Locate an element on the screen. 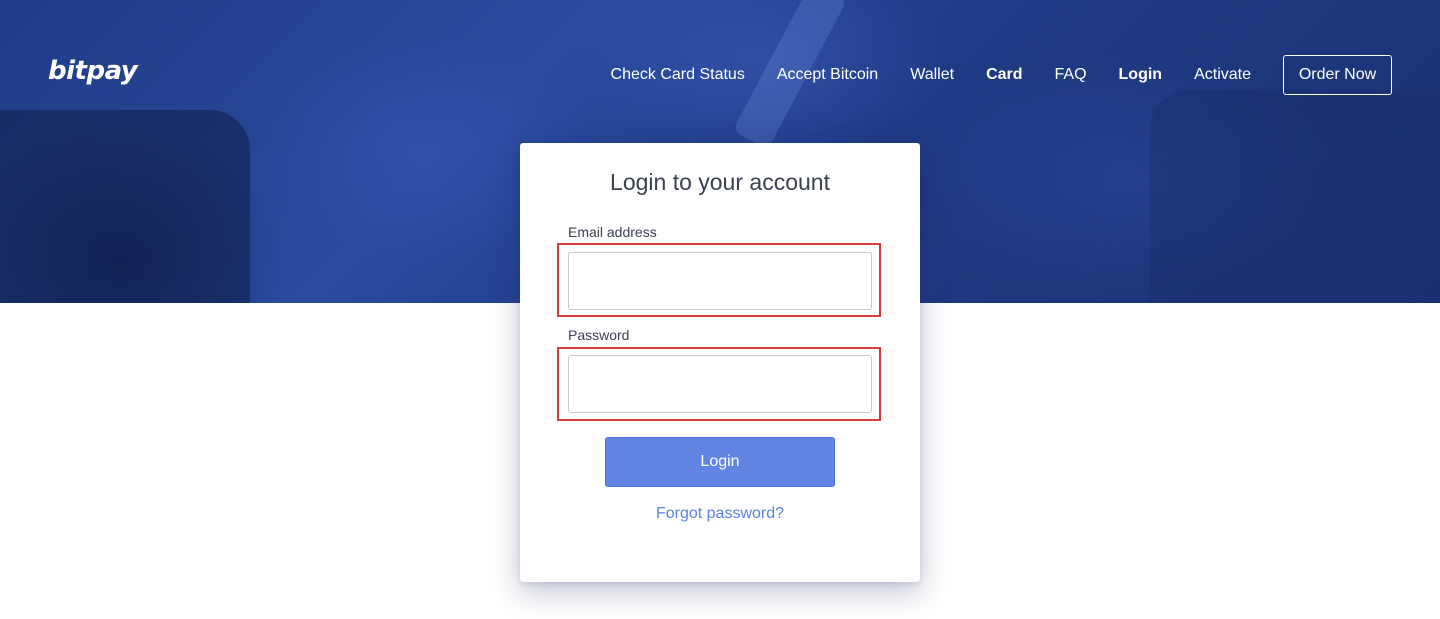 This screenshot has width=1440, height=619. forgot-password-link: Forgot password? is located at coordinates (720, 514).